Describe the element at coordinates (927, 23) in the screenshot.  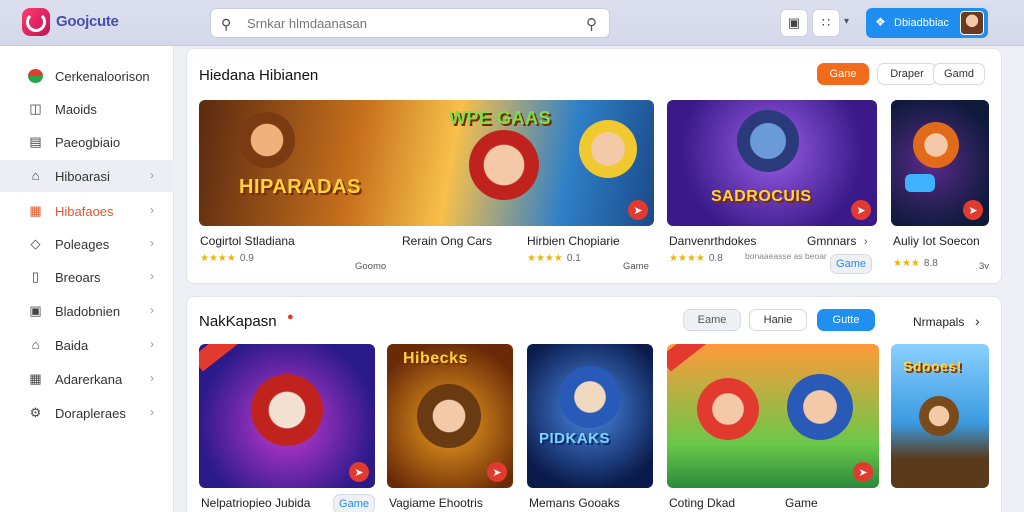
I see `profile-button: ❖ Dbiadbbiac` at that location.